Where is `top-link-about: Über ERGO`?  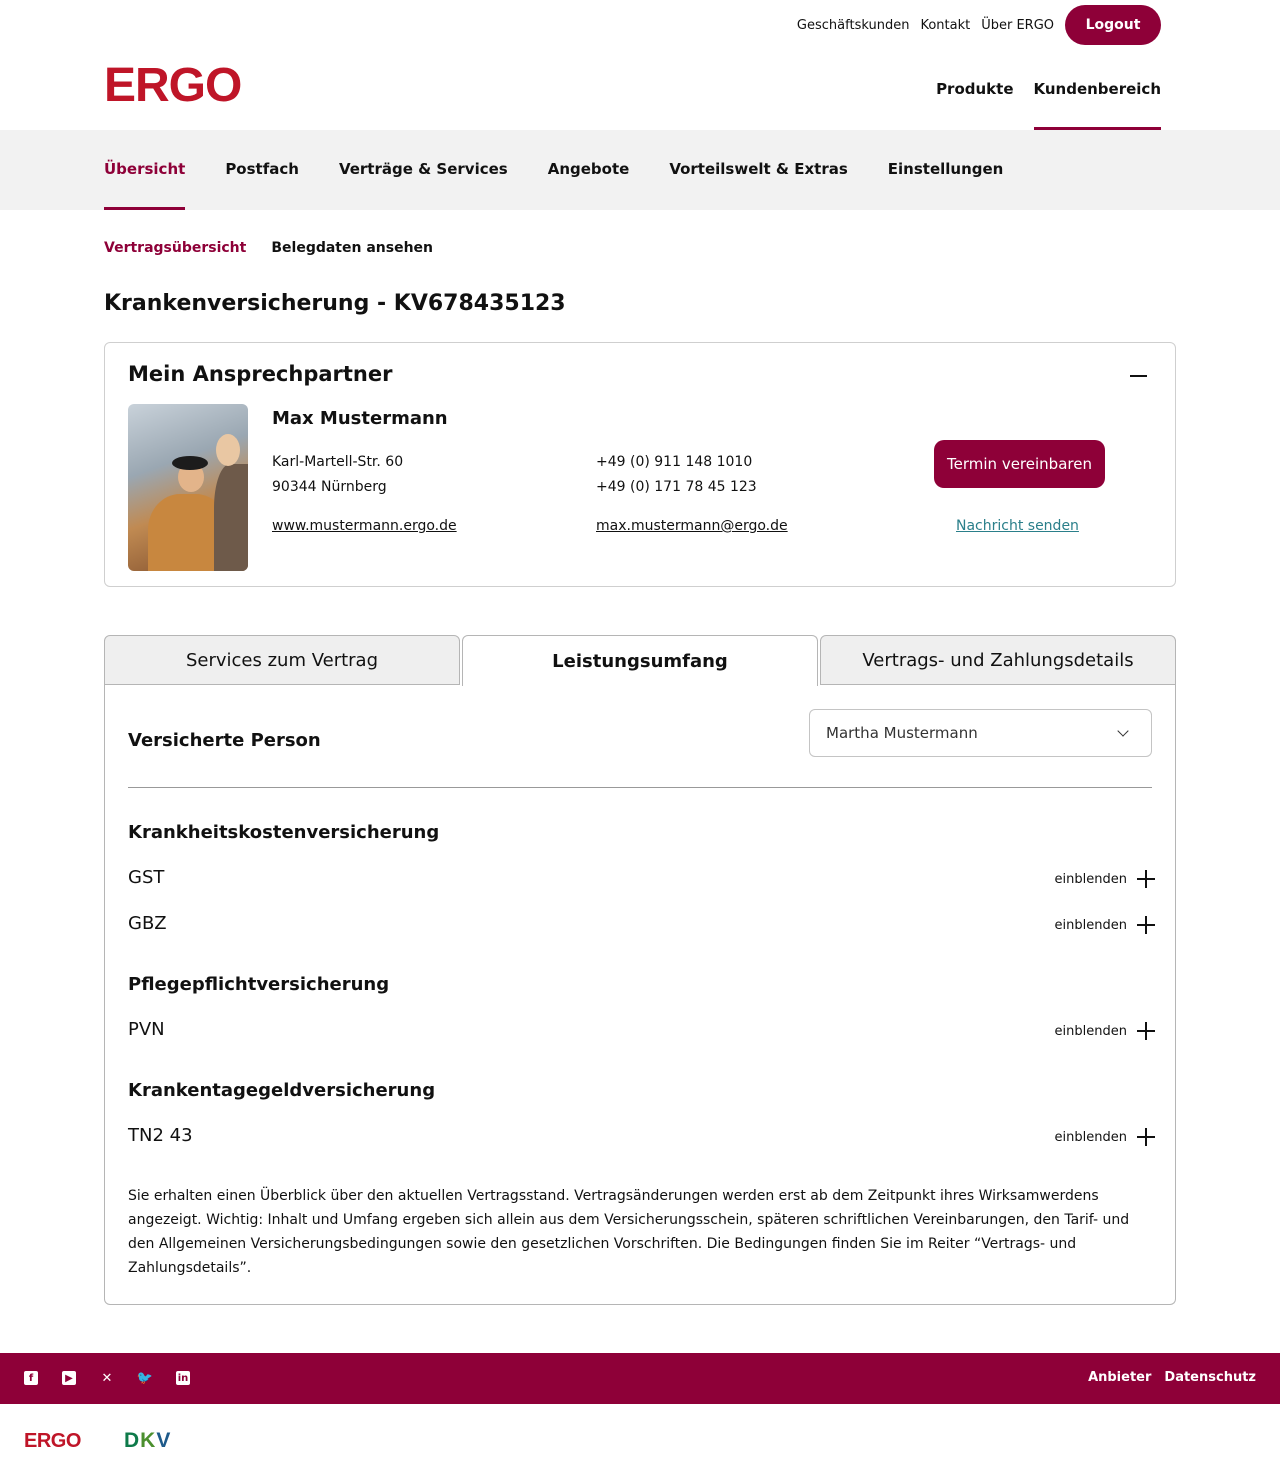
top-link-about: Über ERGO is located at coordinates (1017, 25).